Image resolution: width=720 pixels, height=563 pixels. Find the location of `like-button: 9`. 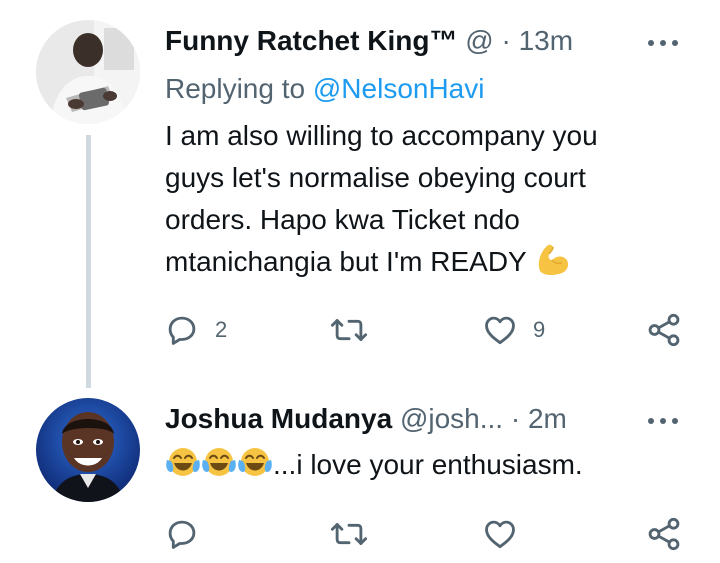

like-button: 9 is located at coordinates (513, 330).